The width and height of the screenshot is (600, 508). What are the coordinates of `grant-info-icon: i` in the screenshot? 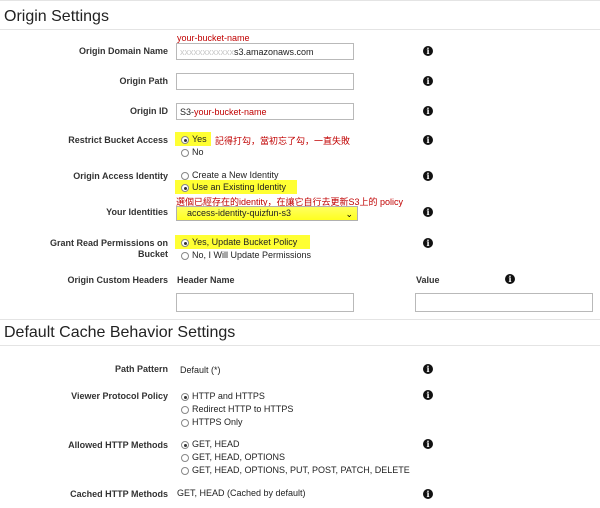 It's located at (428, 243).